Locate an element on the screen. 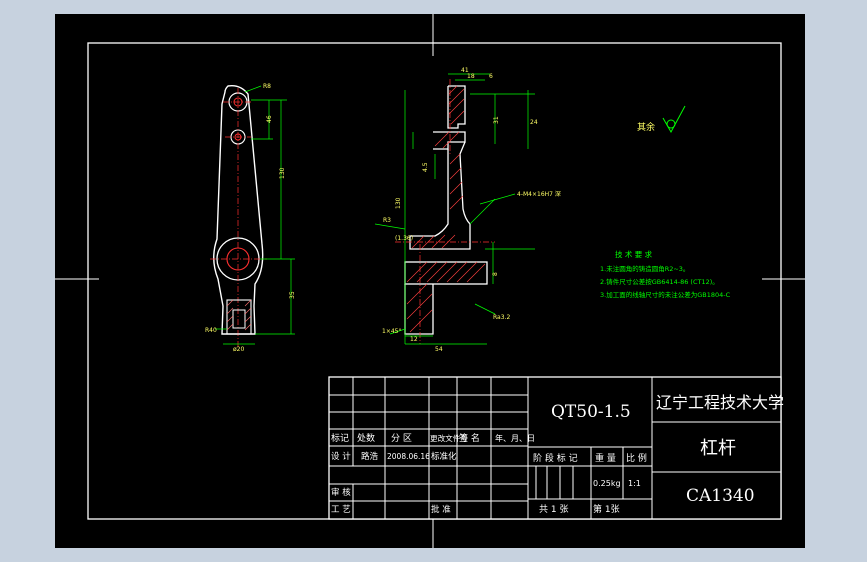 Image resolution: width=867 pixels, height=562 pixels. scale-label: 比 例 is located at coordinates (636, 458).